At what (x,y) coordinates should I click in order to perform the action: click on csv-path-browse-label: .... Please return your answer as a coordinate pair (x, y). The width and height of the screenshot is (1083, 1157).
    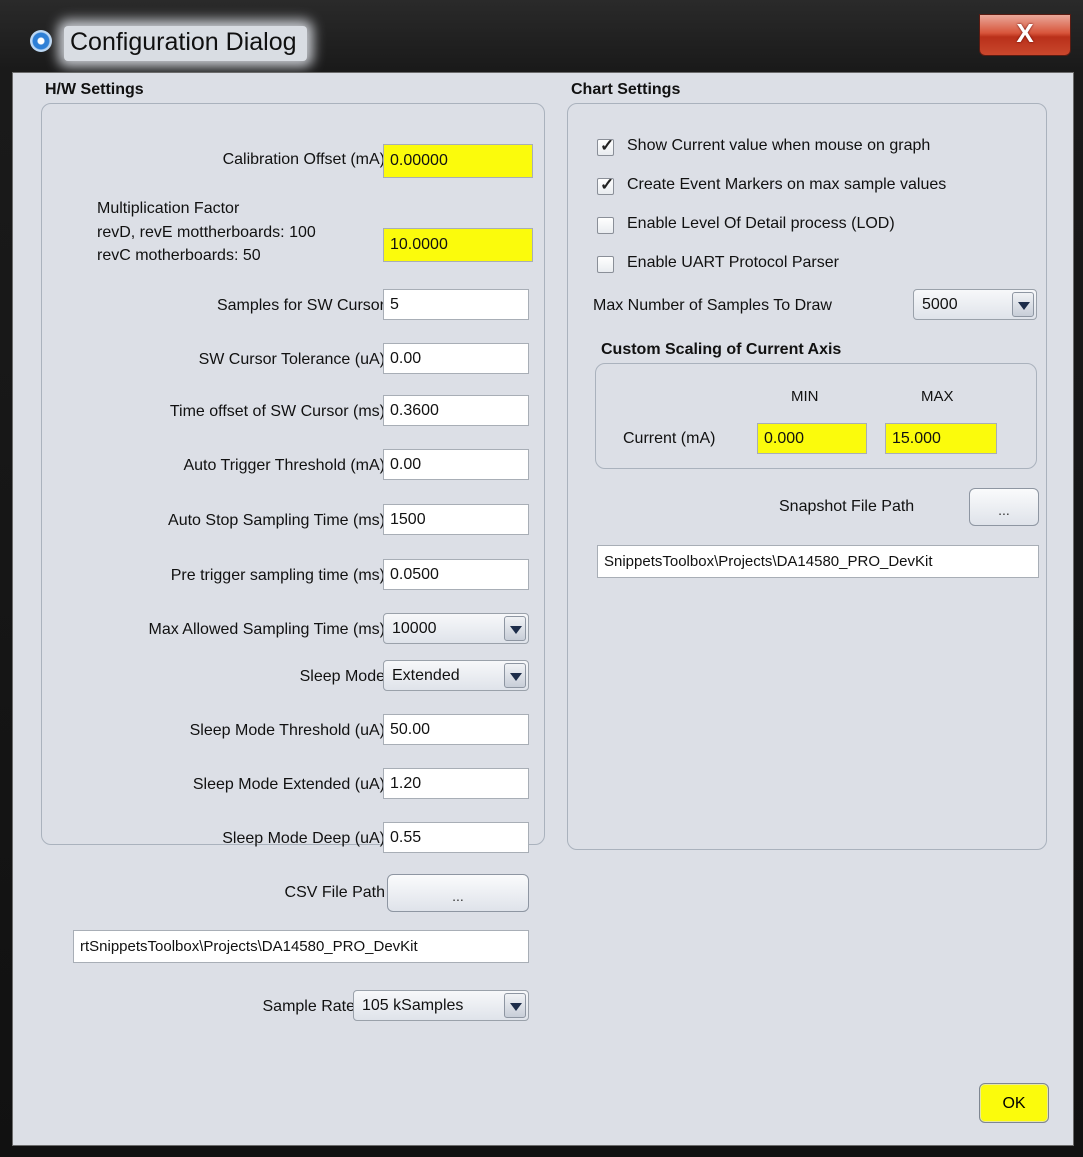
    Looking at the image, I should click on (458, 896).